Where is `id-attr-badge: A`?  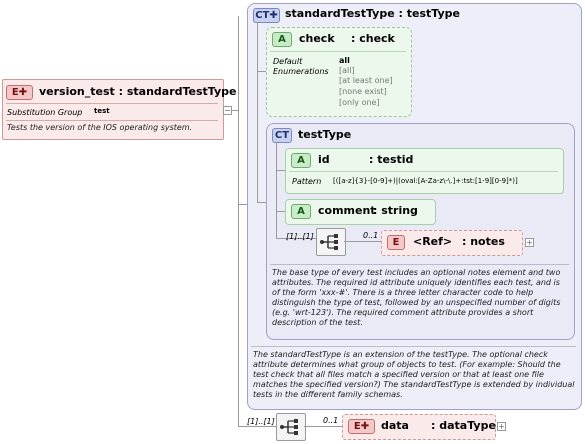
id-attr-badge: A is located at coordinates (301, 160).